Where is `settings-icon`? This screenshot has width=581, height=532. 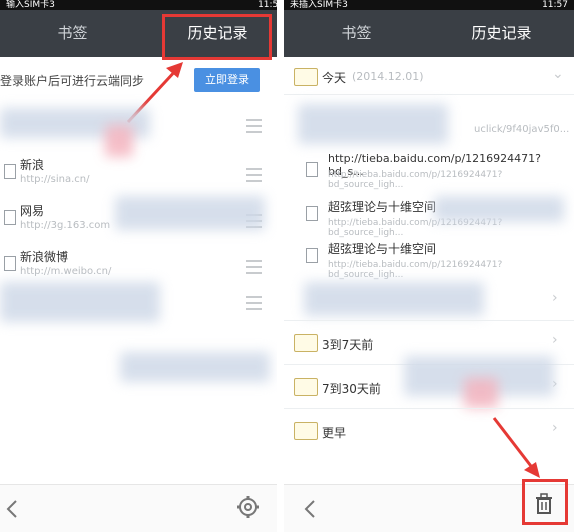 settings-icon is located at coordinates (248, 507).